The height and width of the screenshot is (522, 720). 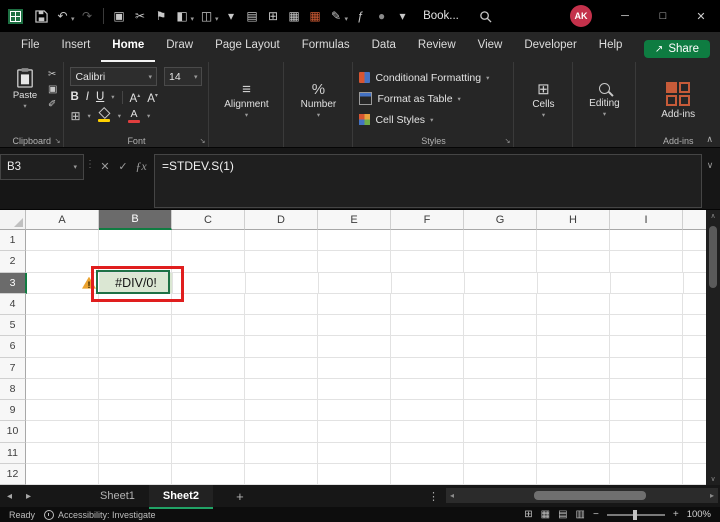 What do you see at coordinates (573, 347) in the screenshot?
I see `cell-H6` at bounding box center [573, 347].